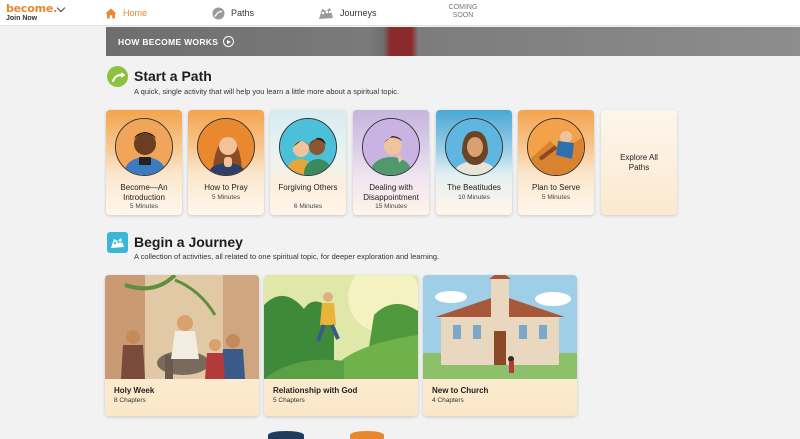 This screenshot has height=439, width=800. I want to click on journey-card-holy-week: Holy Week 8 Chapters, so click(182, 345).